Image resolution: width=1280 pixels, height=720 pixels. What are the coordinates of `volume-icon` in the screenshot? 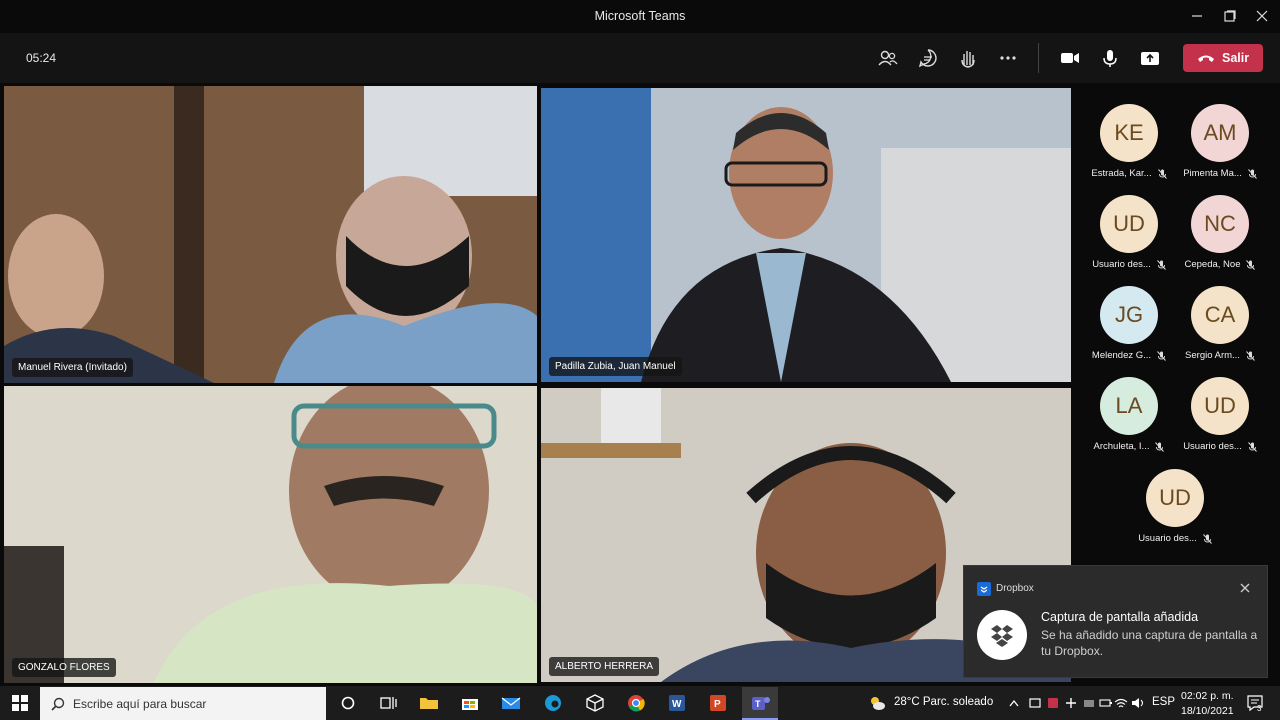 It's located at (1138, 703).